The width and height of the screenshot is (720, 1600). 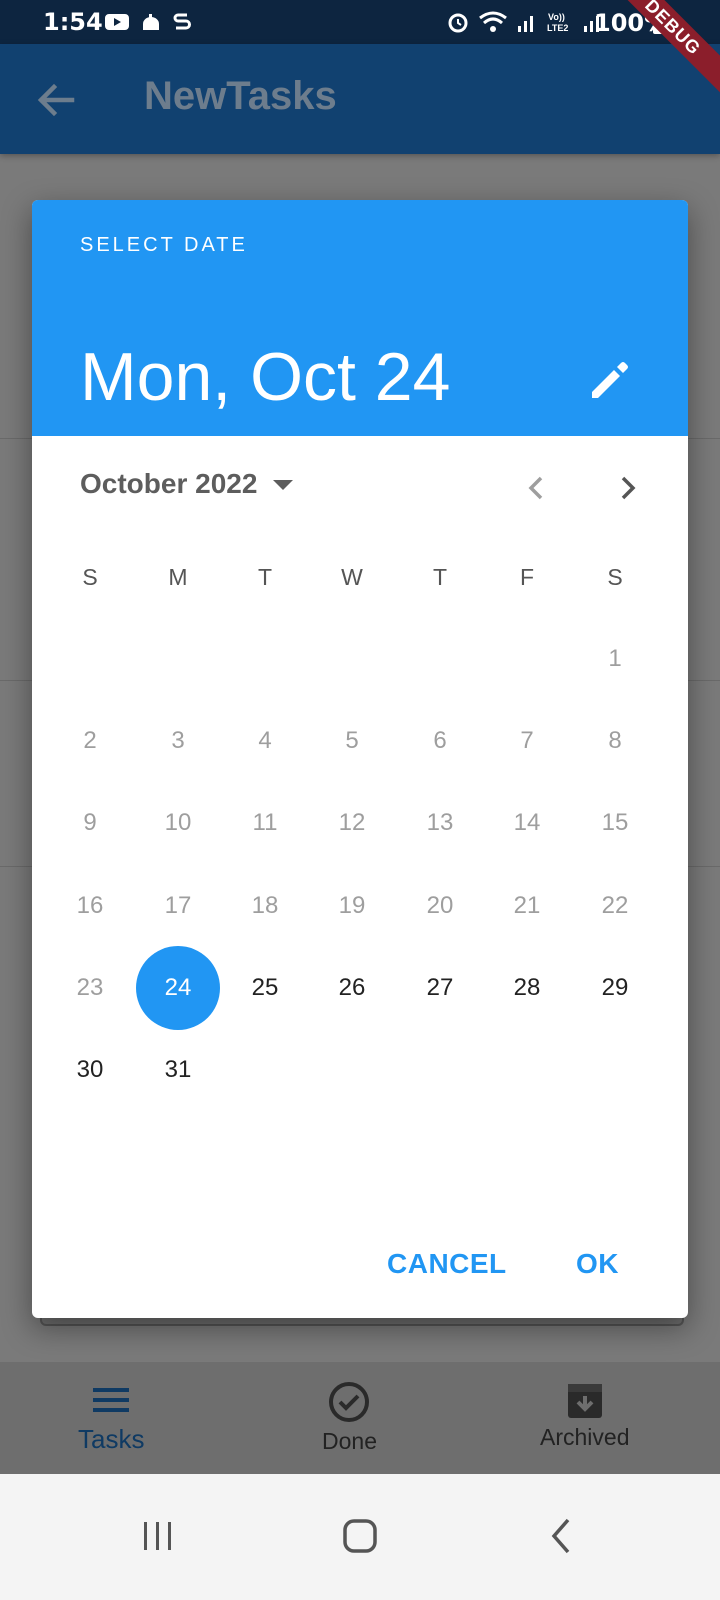 What do you see at coordinates (265, 822) in the screenshot?
I see `calendar-day: 11` at bounding box center [265, 822].